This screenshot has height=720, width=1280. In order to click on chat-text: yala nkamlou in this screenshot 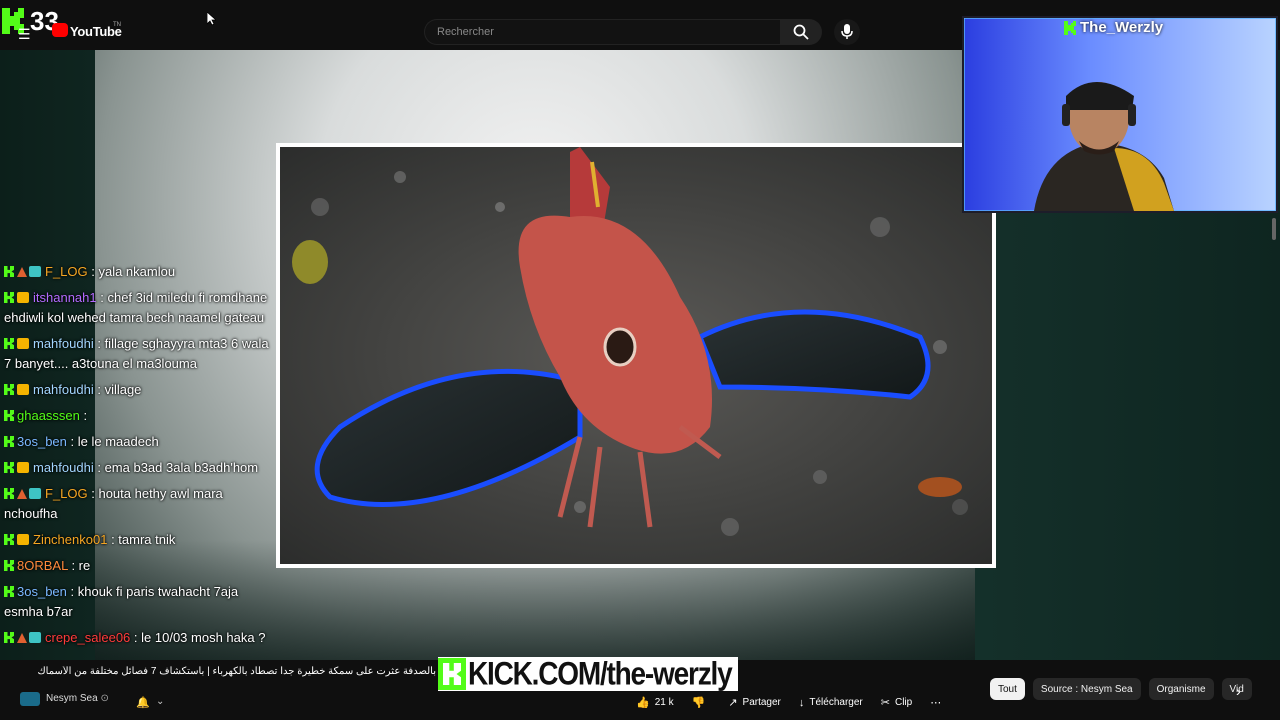, I will do `click(137, 271)`.